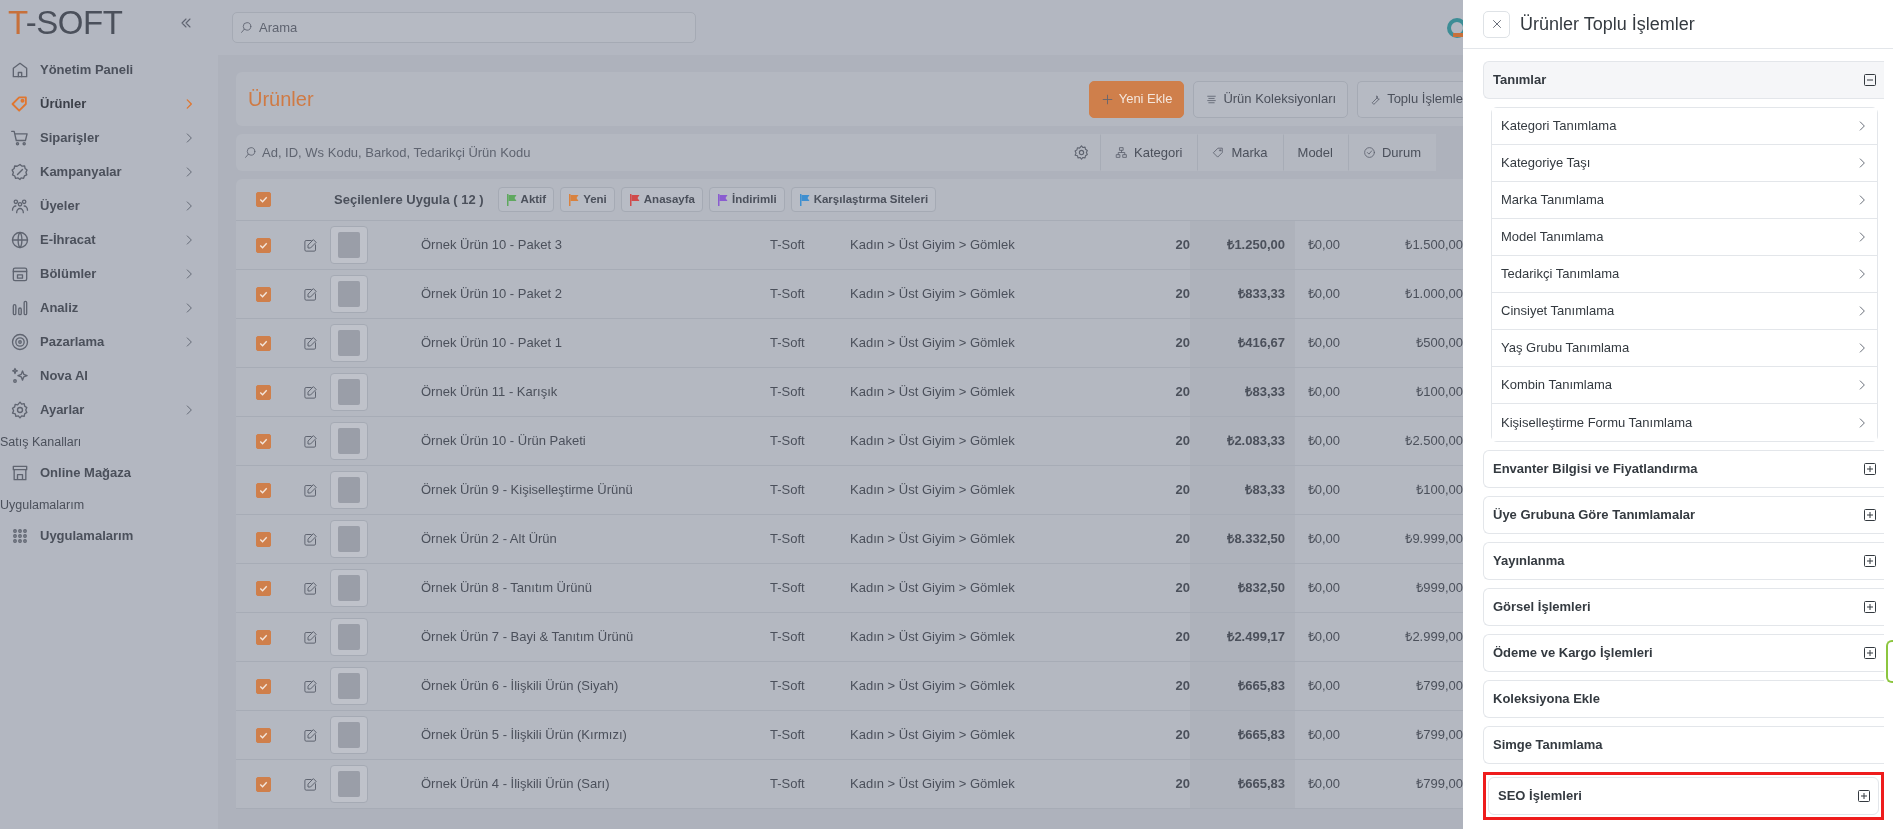 The image size is (1893, 829). Describe the element at coordinates (1683, 515) in the screenshot. I see `accordion-header: Üye Grubuna Göre Tanımlamalar` at that location.